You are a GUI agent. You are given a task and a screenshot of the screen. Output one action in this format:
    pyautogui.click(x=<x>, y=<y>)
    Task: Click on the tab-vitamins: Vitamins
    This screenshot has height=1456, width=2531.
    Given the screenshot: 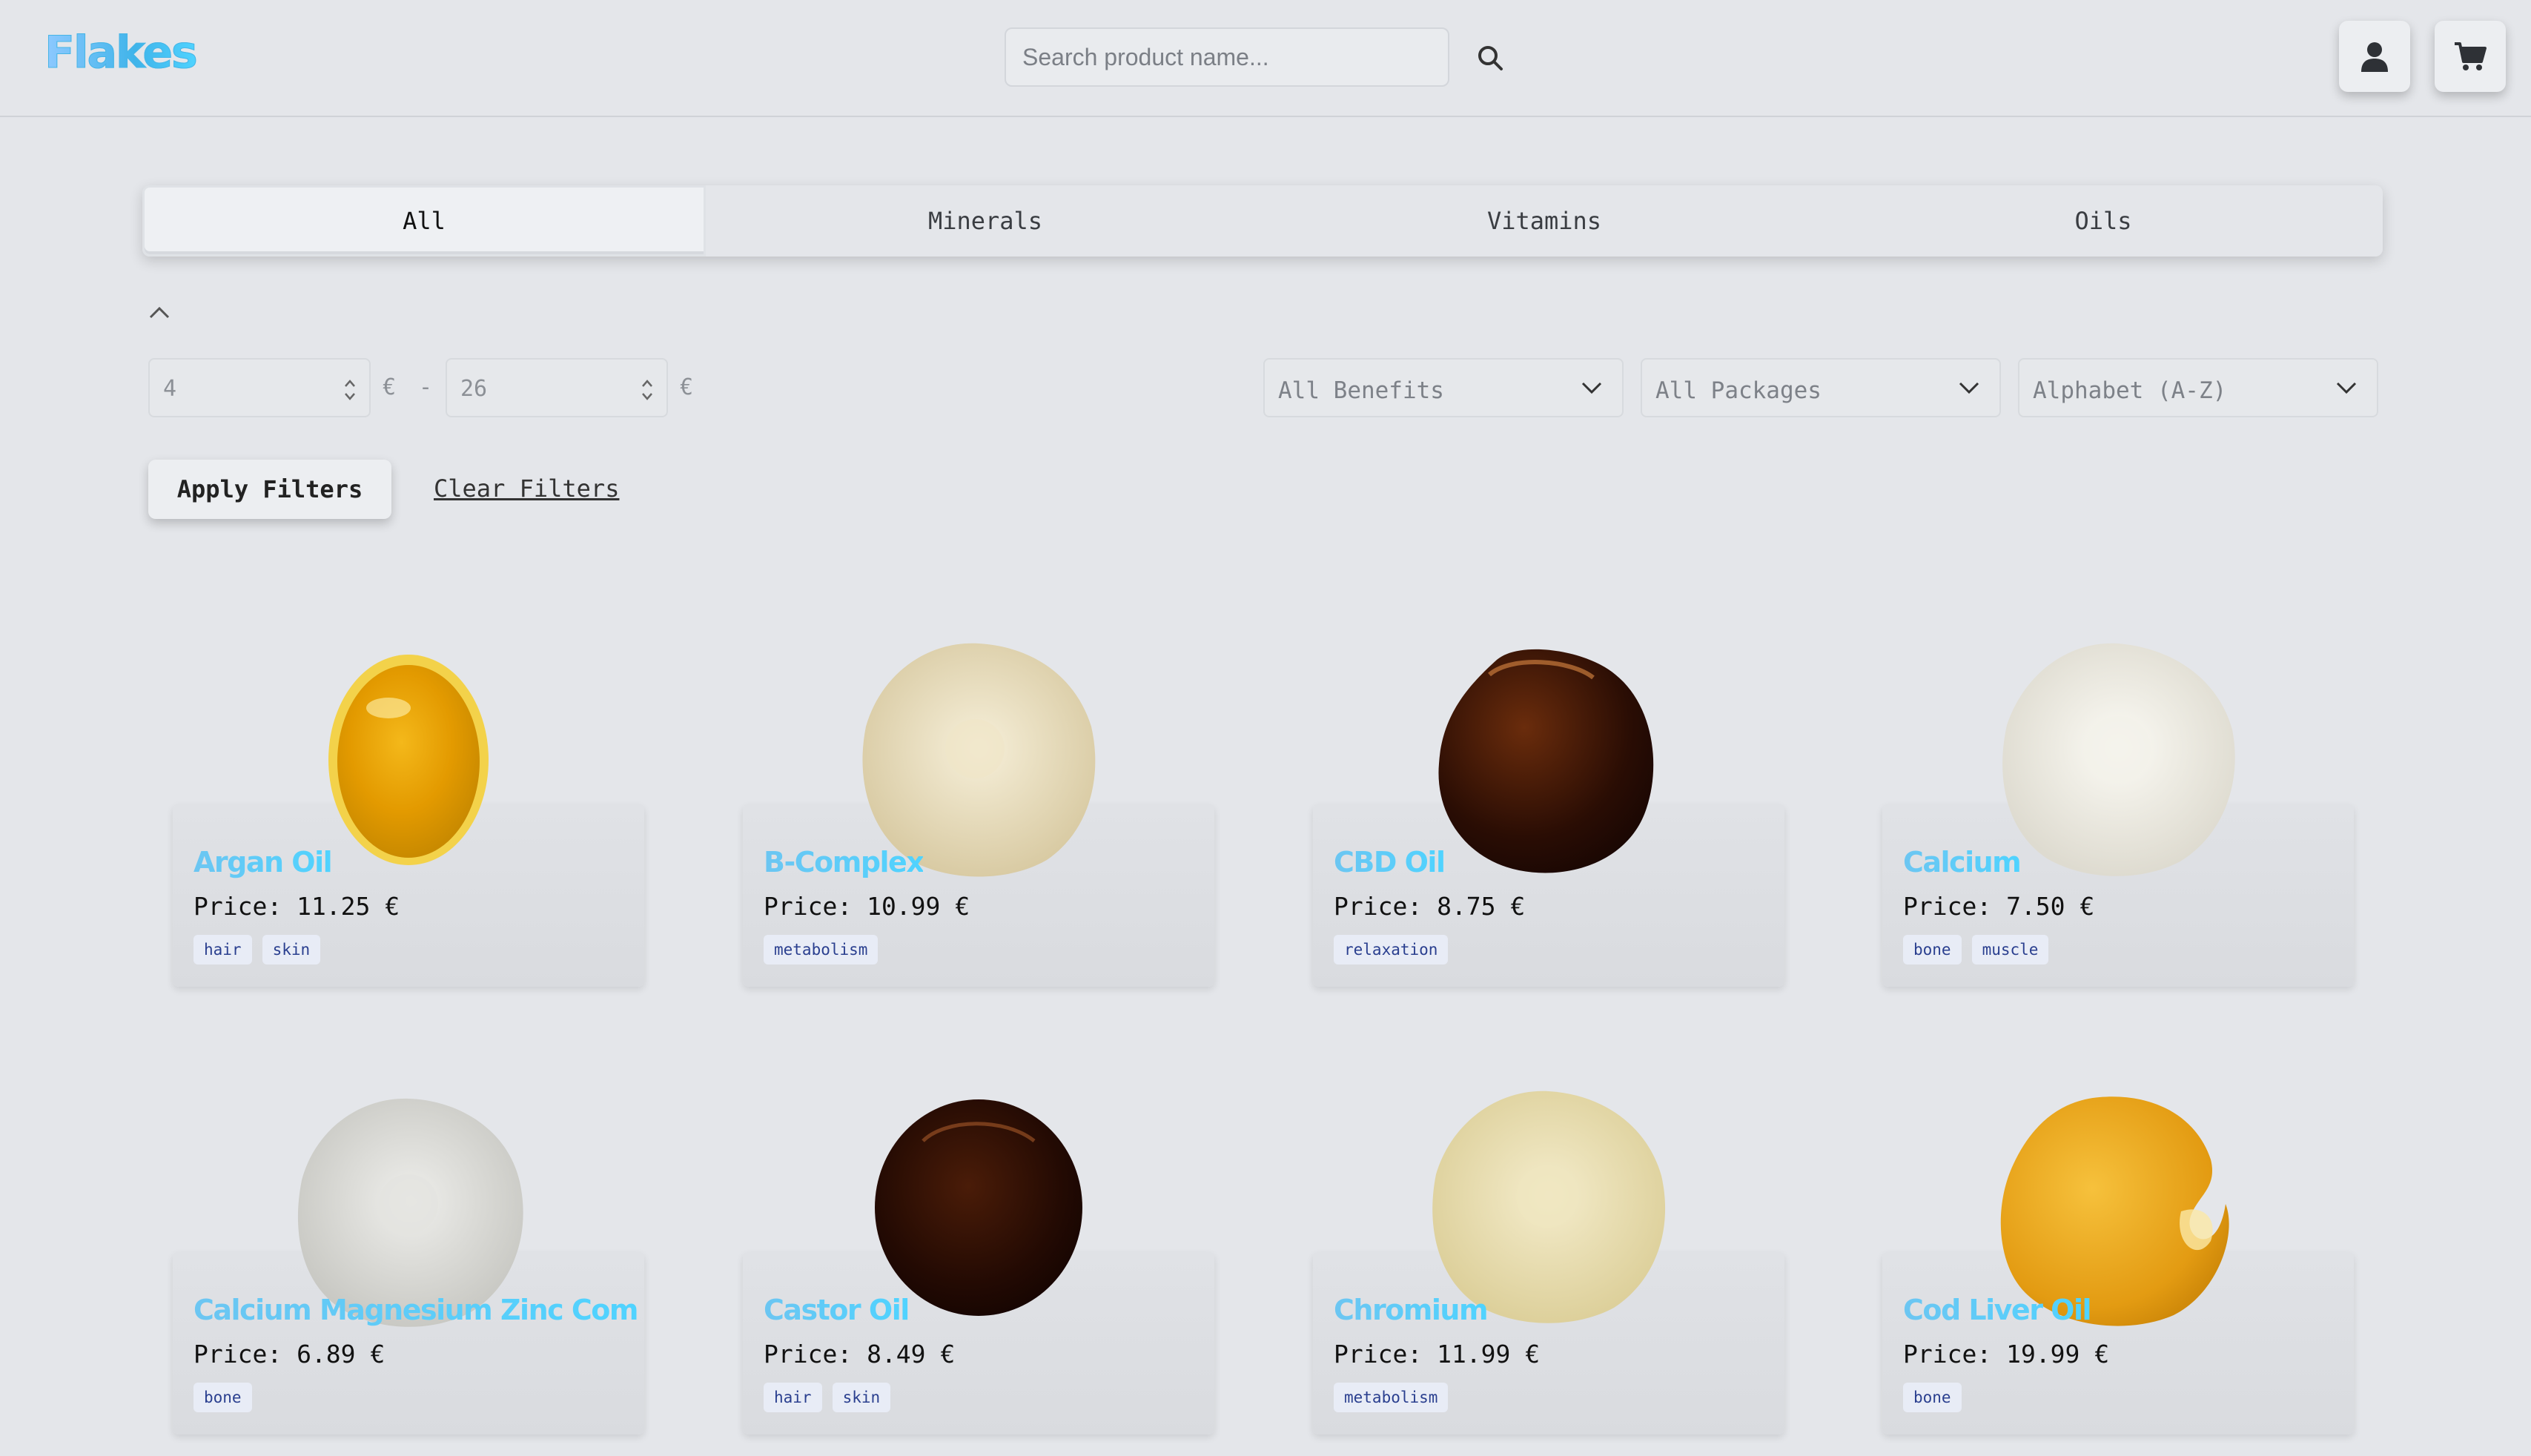 What is the action you would take?
    pyautogui.click(x=1544, y=221)
    